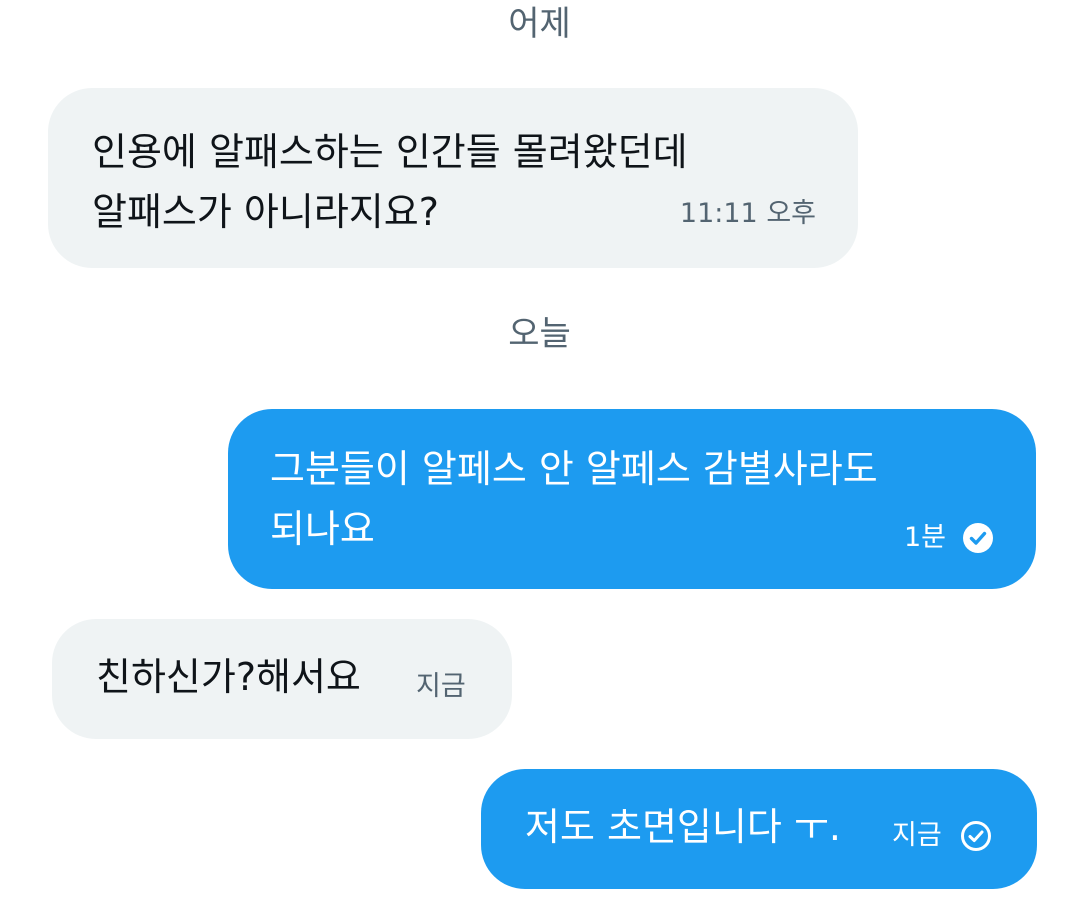 Image resolution: width=1079 pixels, height=918 pixels. I want to click on message-timestamp: 1분, so click(924, 537).